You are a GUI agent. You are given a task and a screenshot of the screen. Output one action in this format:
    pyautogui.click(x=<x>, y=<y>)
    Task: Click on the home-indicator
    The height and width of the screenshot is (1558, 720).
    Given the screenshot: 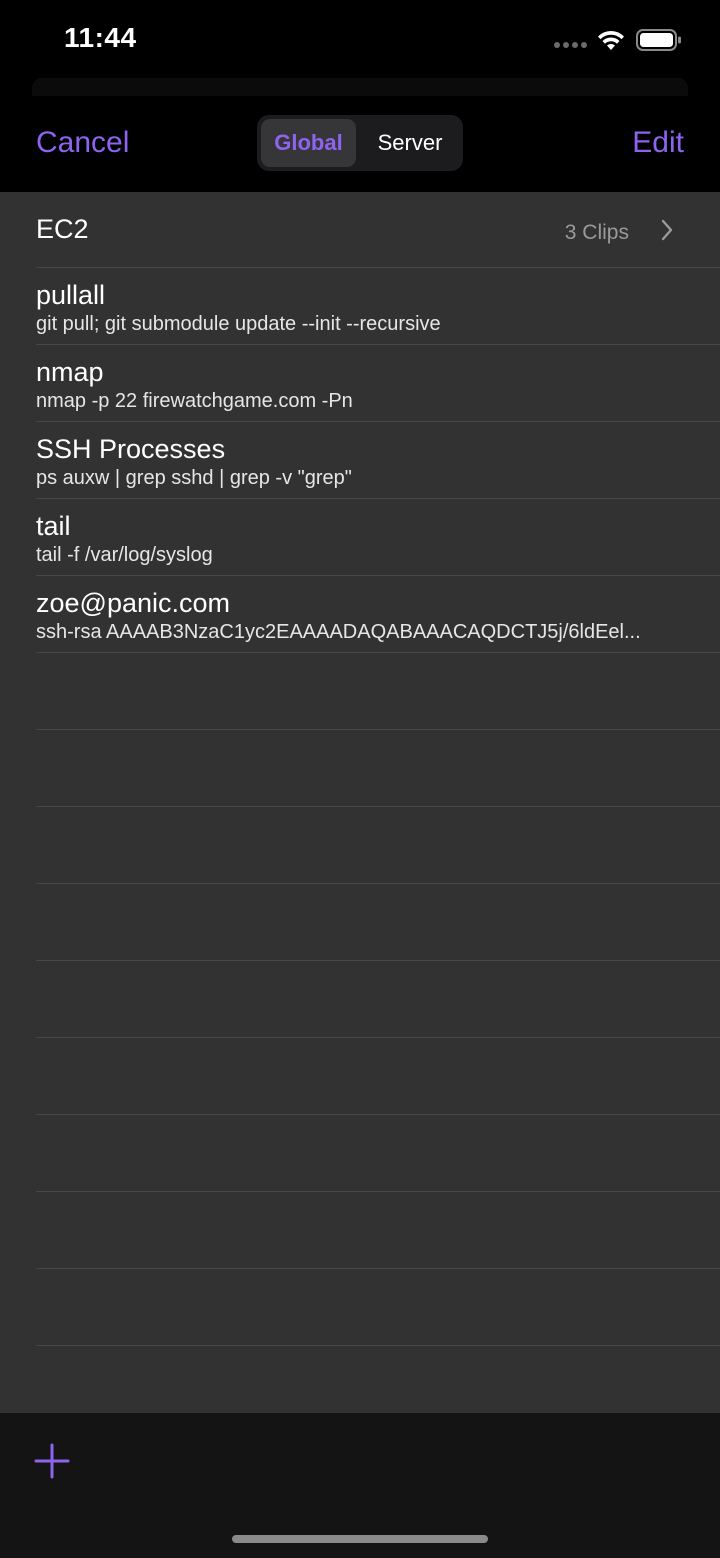 What is the action you would take?
    pyautogui.click(x=360, y=1539)
    